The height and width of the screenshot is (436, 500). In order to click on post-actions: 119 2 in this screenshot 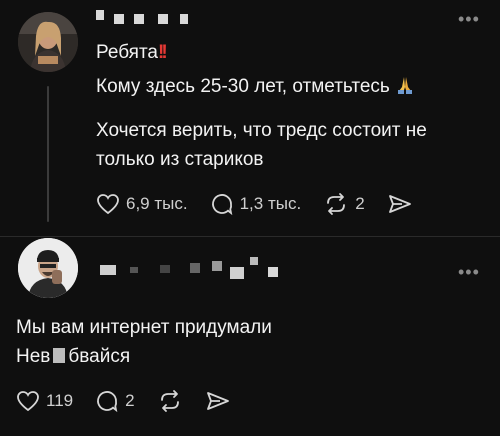, I will do `click(134, 401)`.